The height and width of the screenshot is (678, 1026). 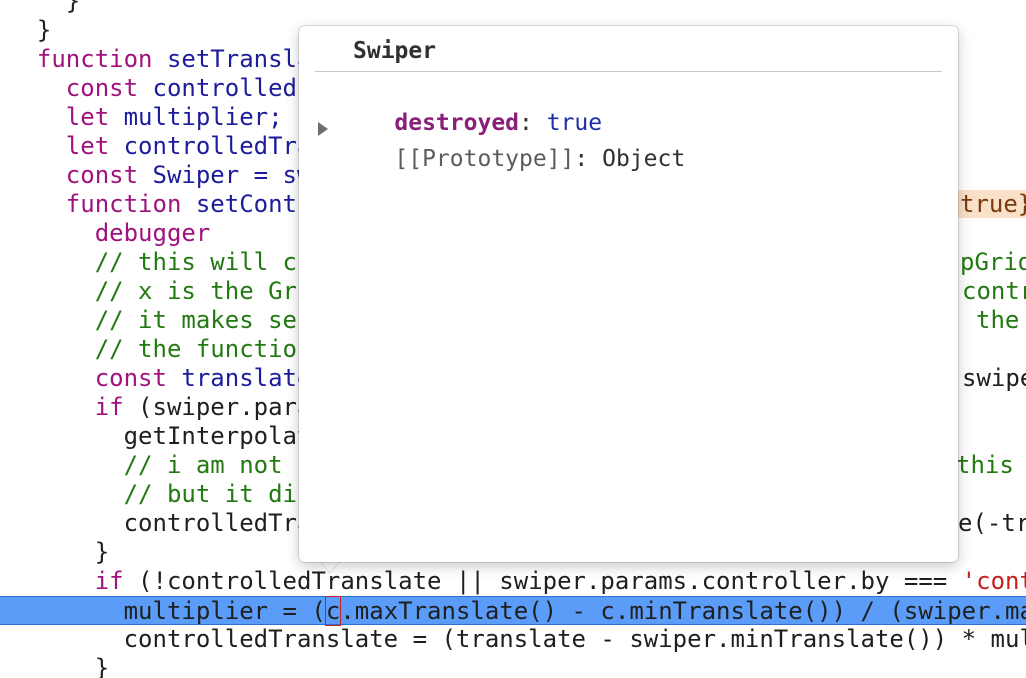 I want to click on code-line-text: // i am not s, so click(x=160, y=465).